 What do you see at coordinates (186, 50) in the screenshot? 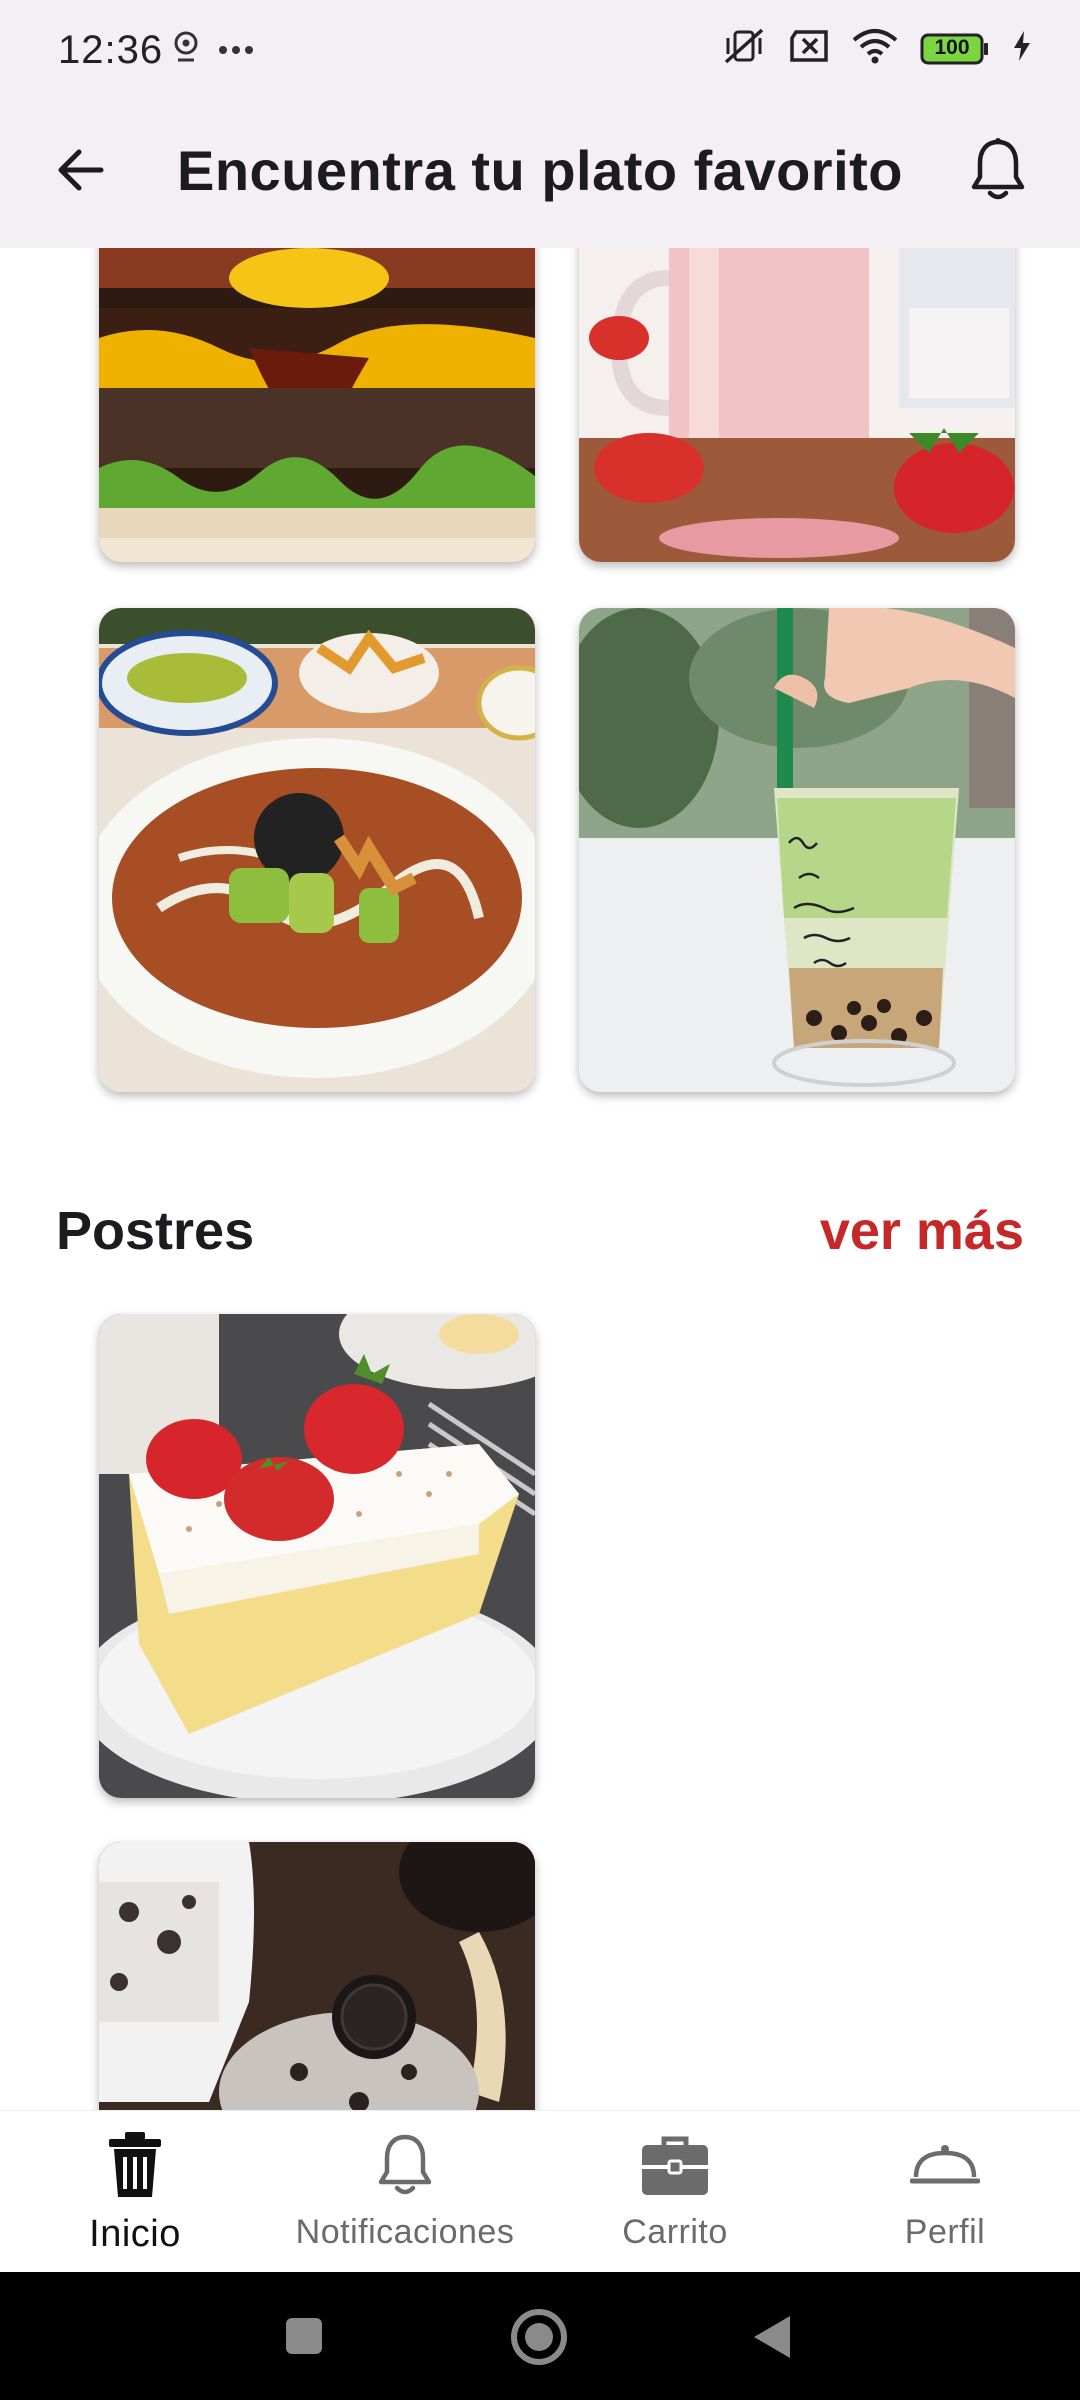
I see `location-icon` at bounding box center [186, 50].